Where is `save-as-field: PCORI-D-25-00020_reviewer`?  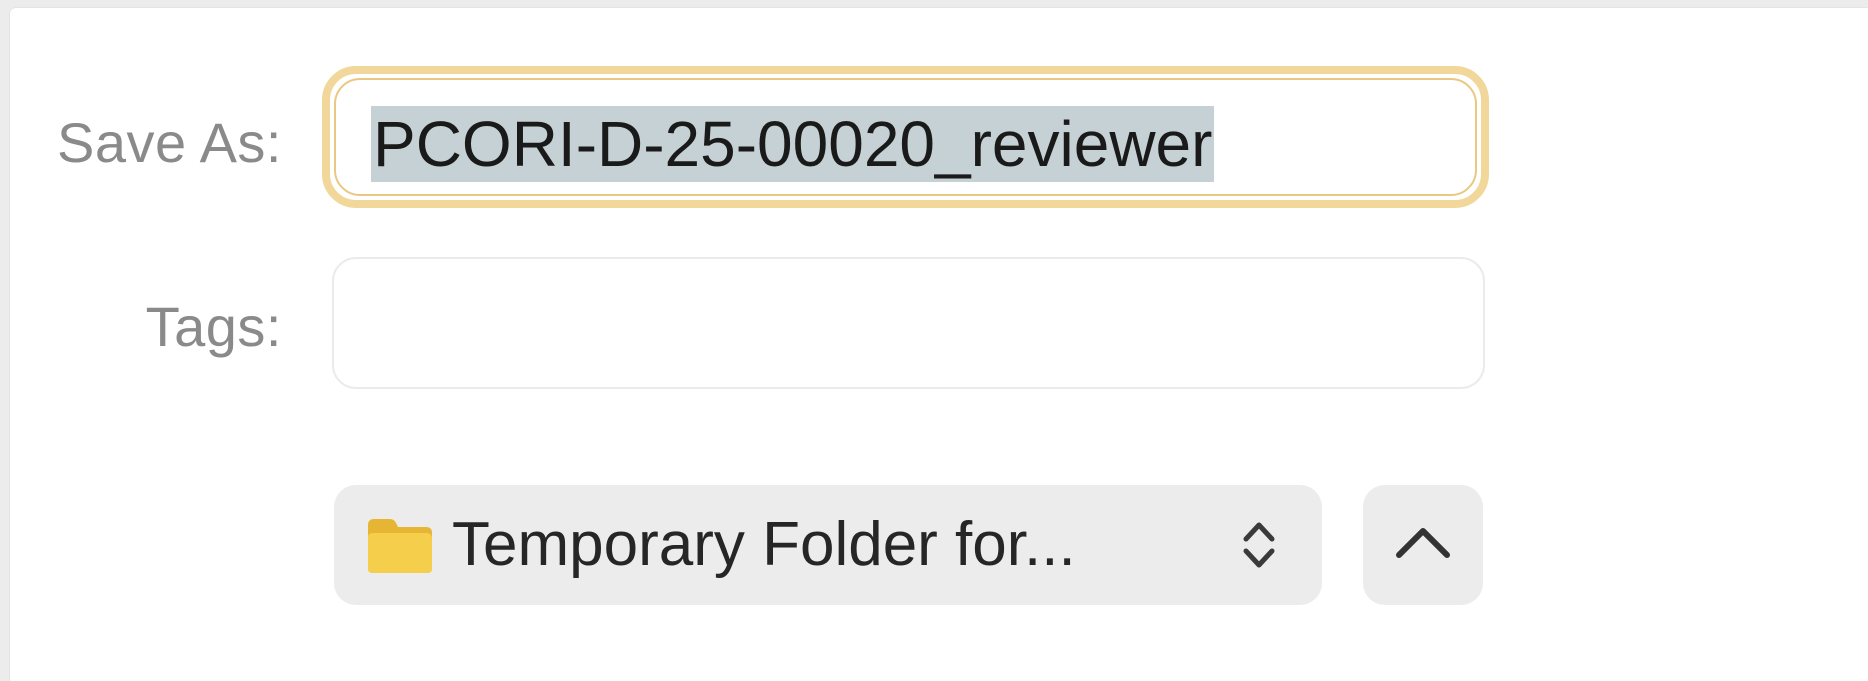 save-as-field: PCORI-D-25-00020_reviewer is located at coordinates (905, 137).